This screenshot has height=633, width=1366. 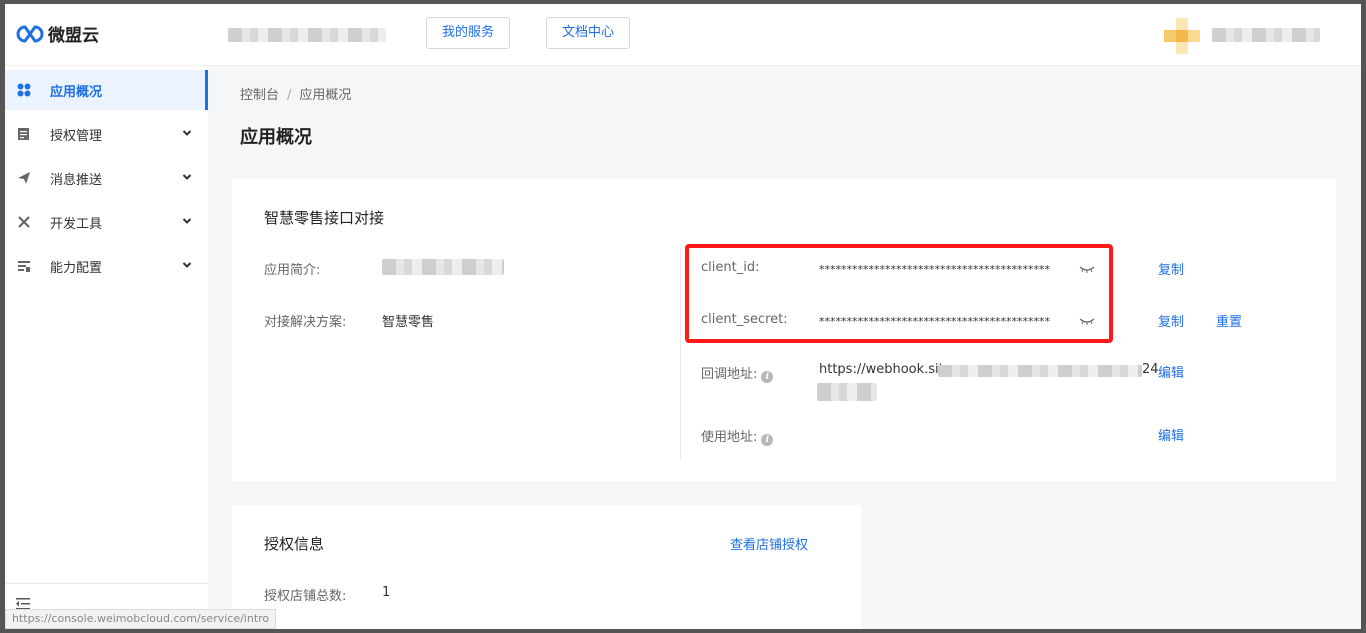 What do you see at coordinates (24, 178) in the screenshot?
I see `send-icon` at bounding box center [24, 178].